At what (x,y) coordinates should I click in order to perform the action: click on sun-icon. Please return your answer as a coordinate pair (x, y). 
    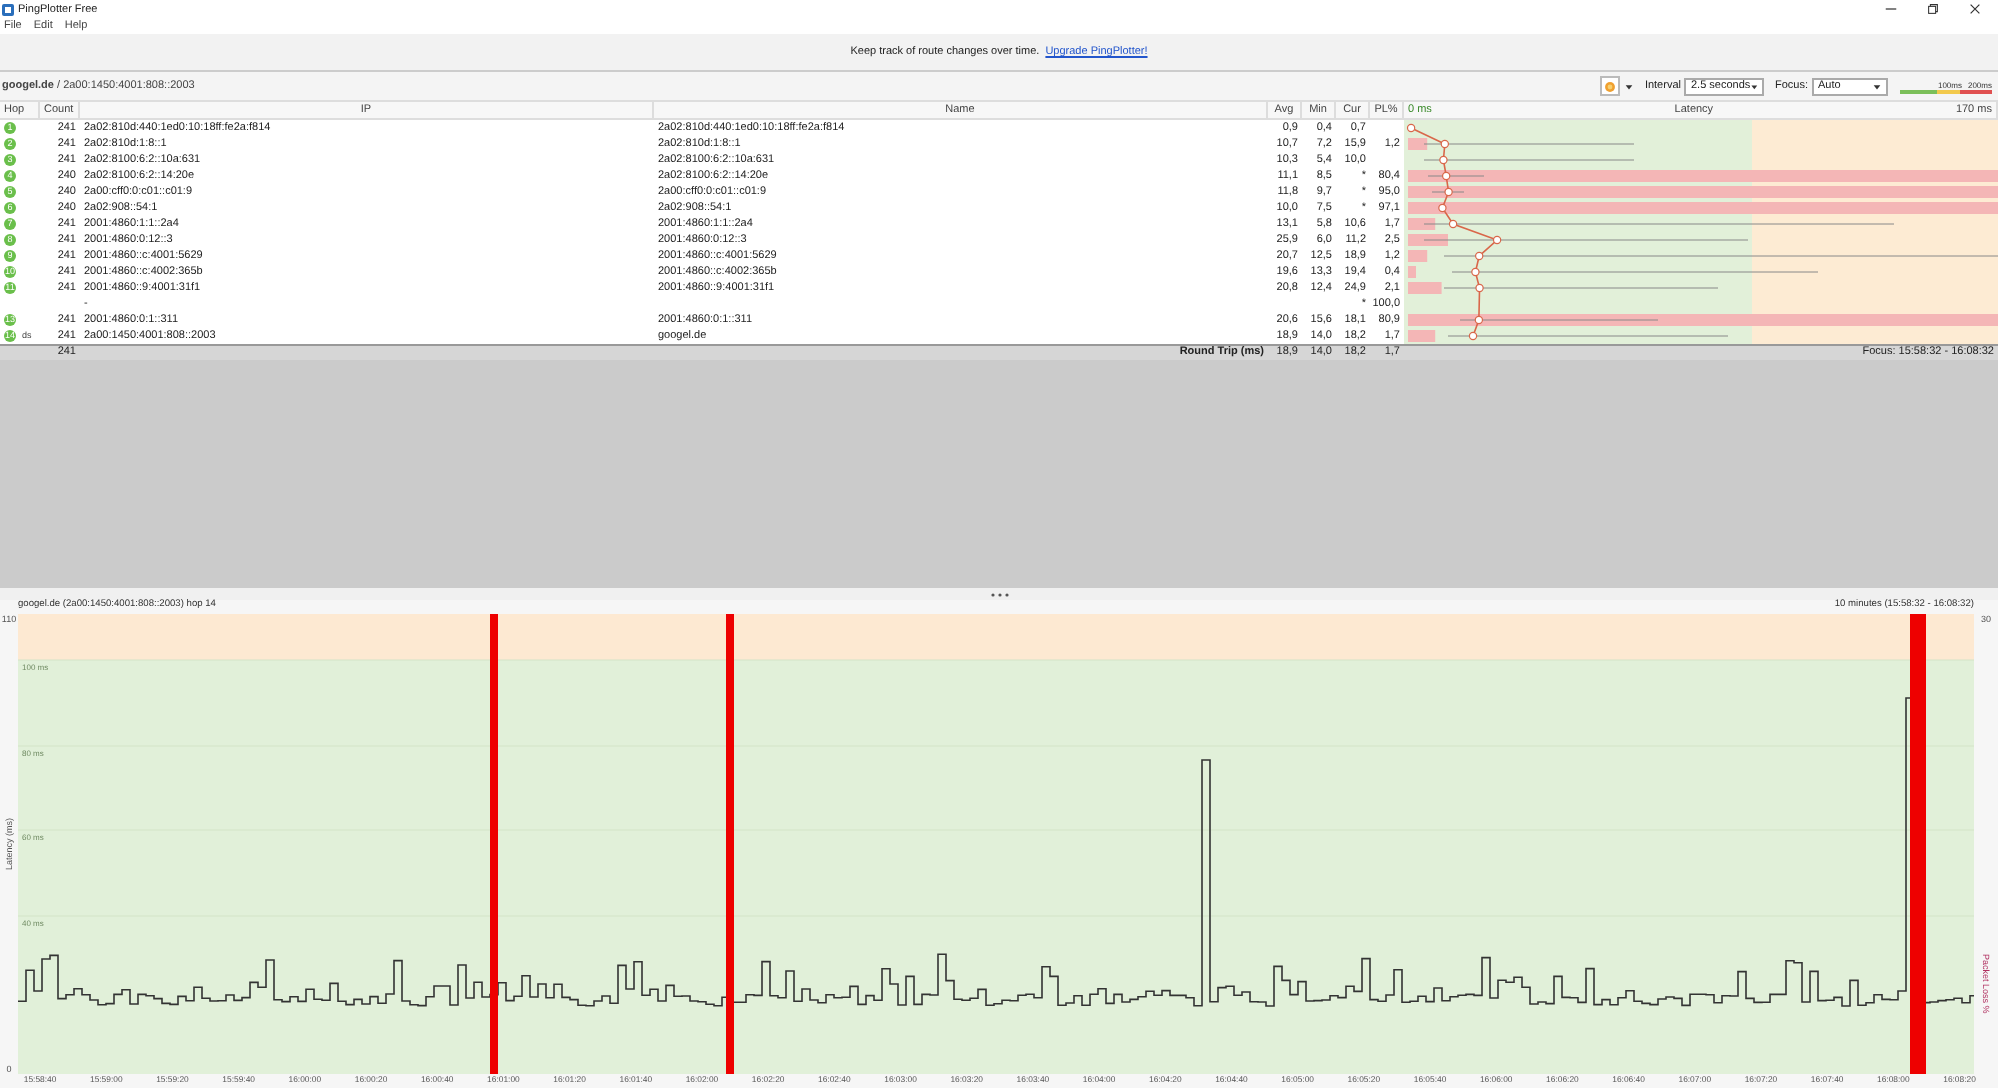
    Looking at the image, I should click on (1610, 86).